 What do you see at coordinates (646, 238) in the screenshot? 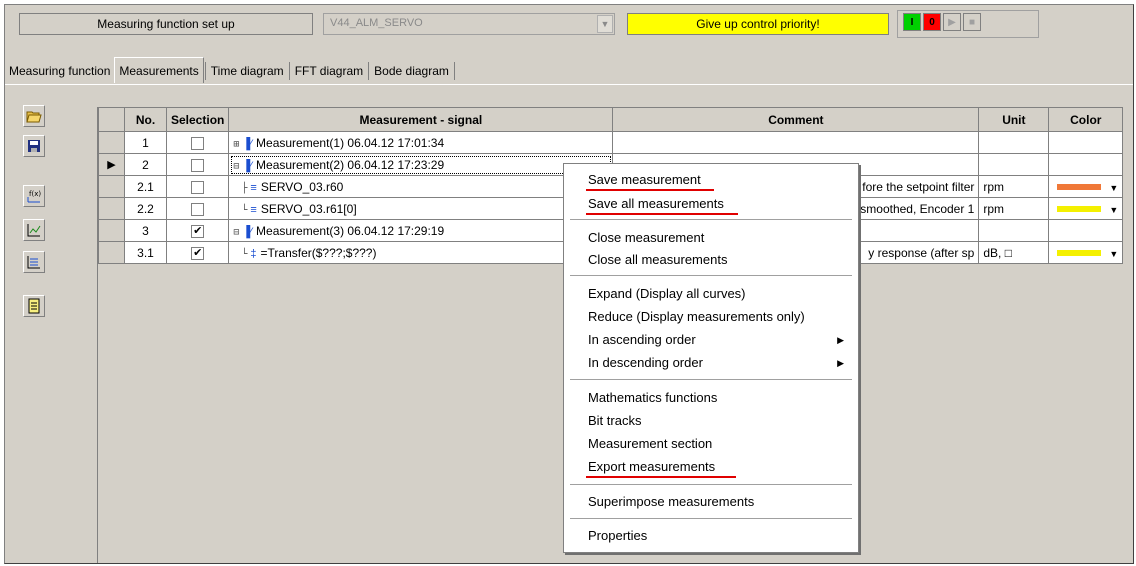
I see `menu-item-close-measurement: Close measurement` at bounding box center [646, 238].